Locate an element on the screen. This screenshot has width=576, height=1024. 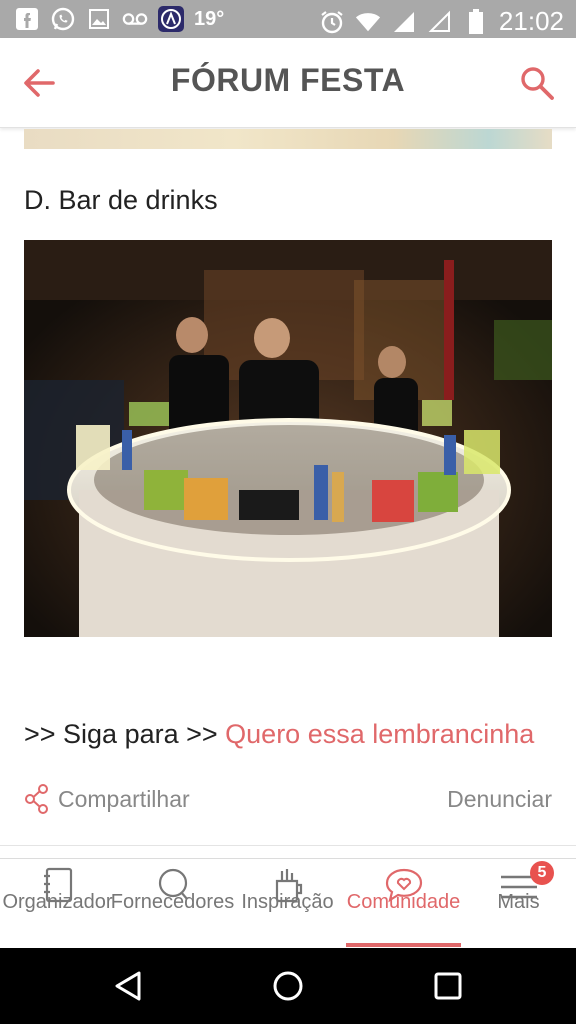
share-icon is located at coordinates (36, 799).